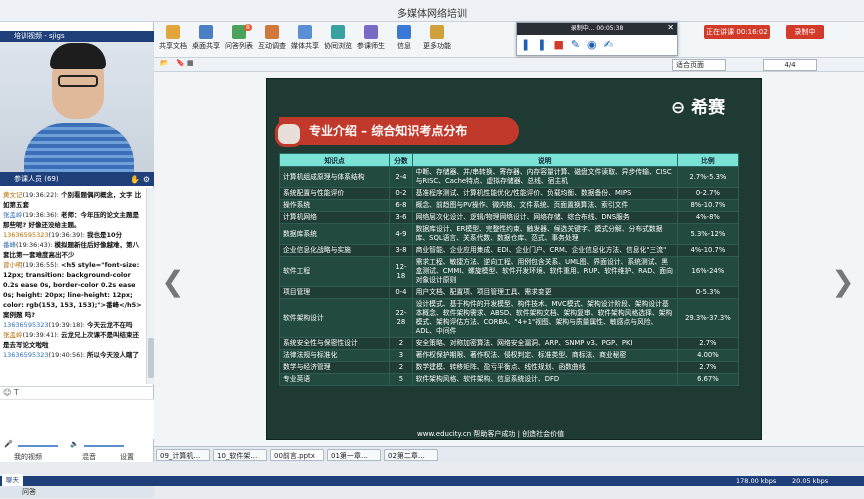  Describe the element at coordinates (68, 325) in the screenshot. I see `chat-time: (19:39:18):` at that location.